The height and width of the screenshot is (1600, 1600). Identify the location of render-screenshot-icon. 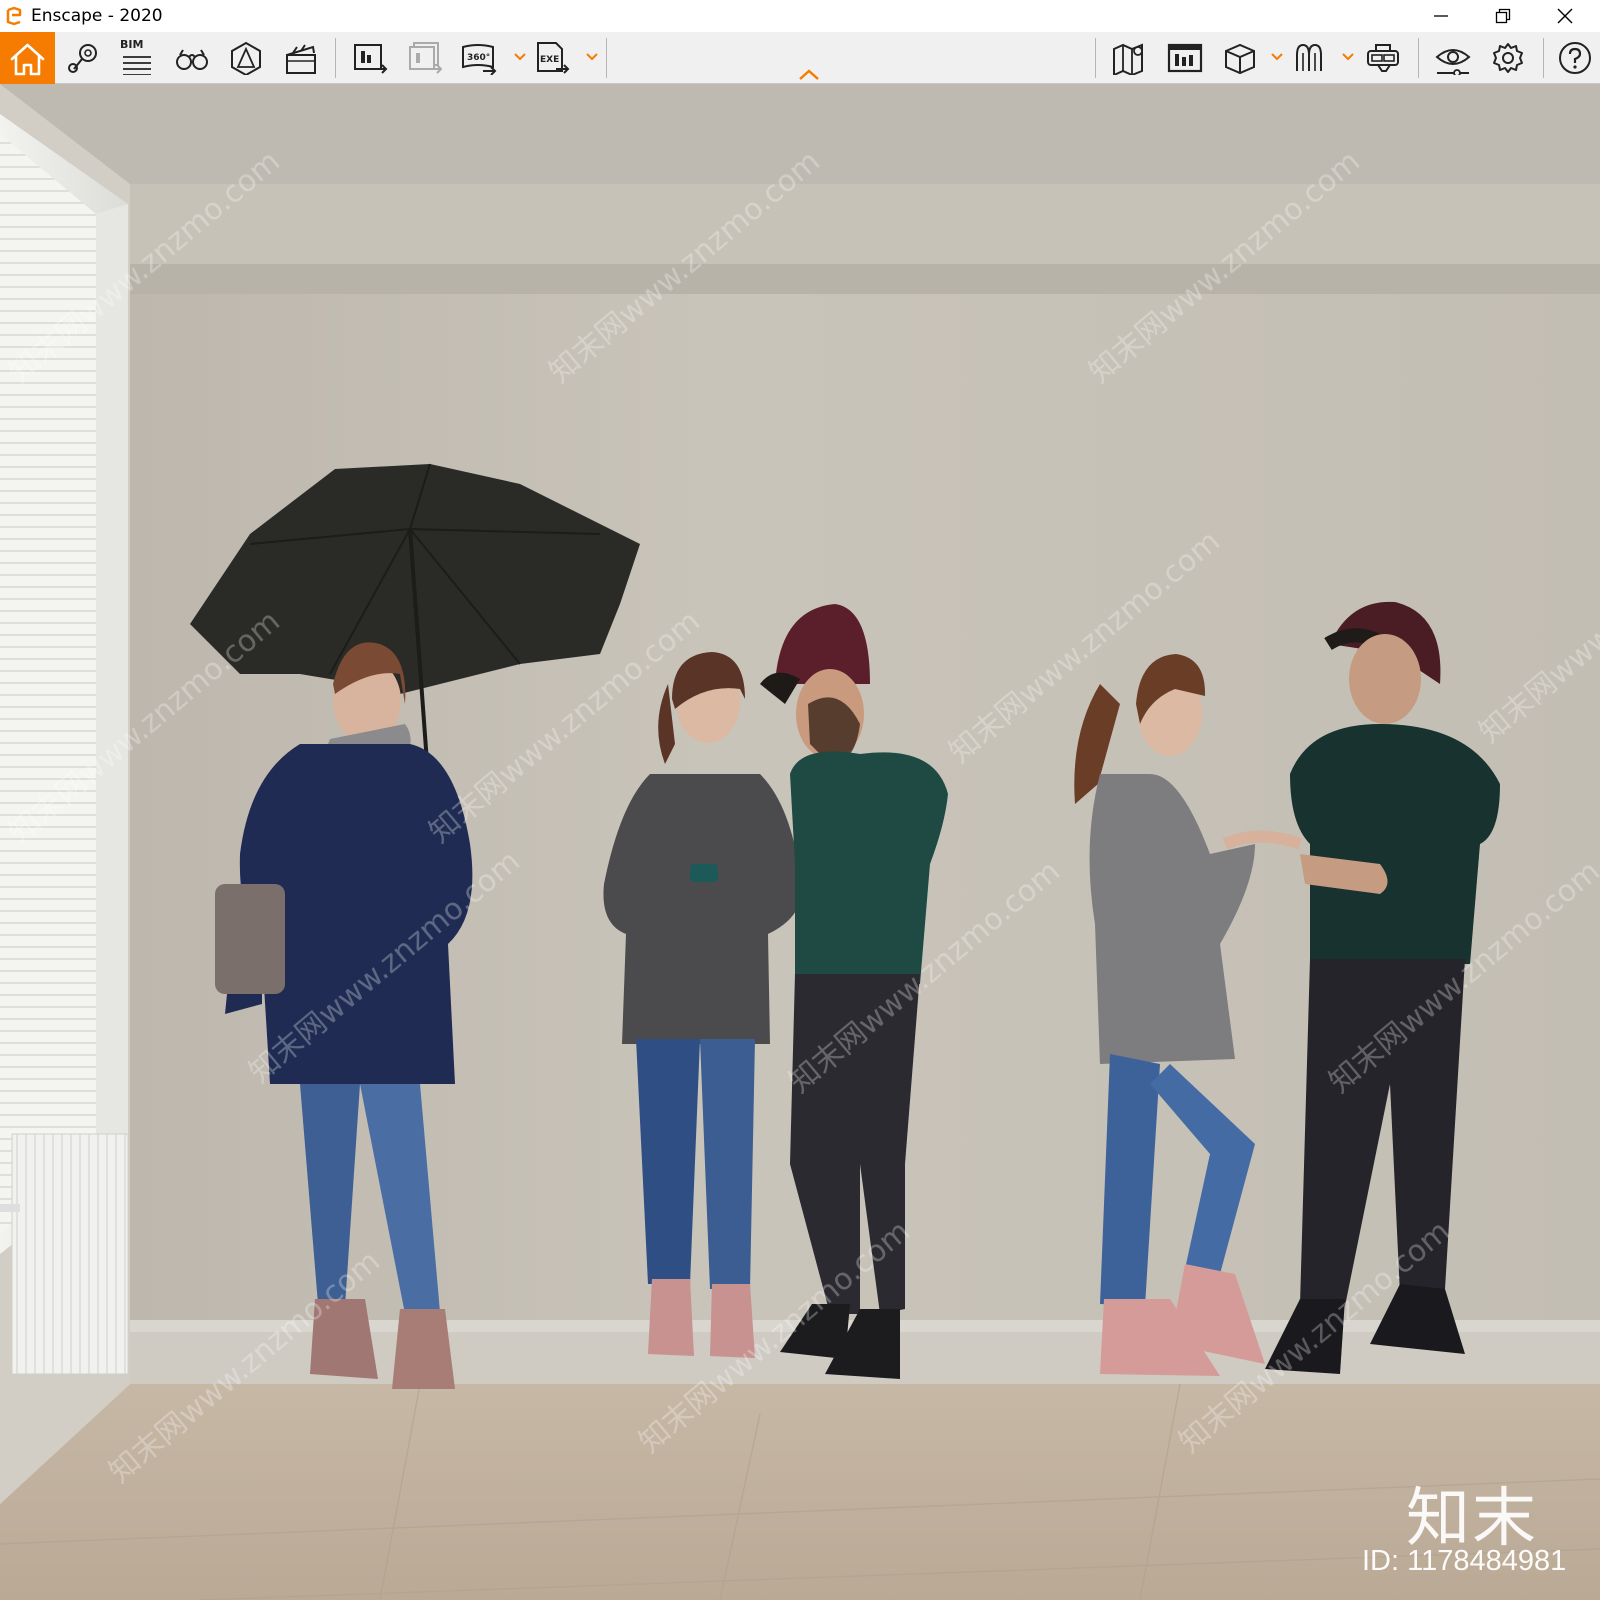
(371, 59).